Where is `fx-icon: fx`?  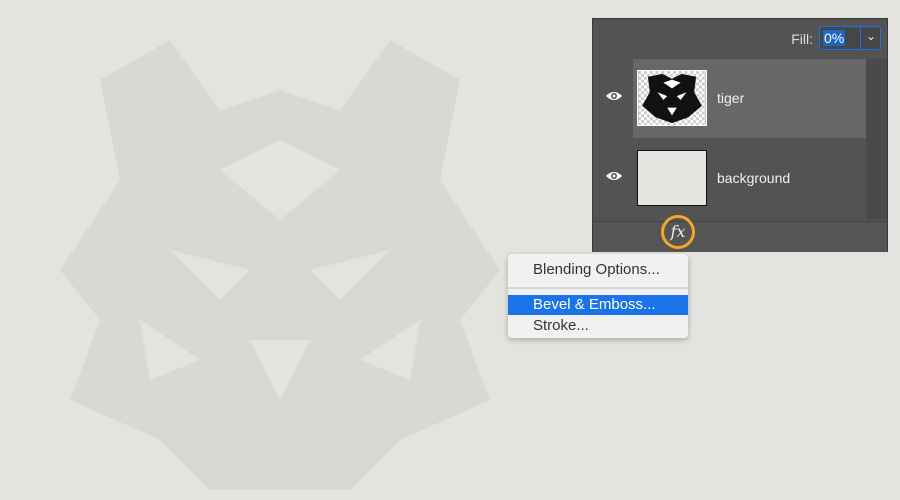
fx-icon: fx is located at coordinates (678, 231).